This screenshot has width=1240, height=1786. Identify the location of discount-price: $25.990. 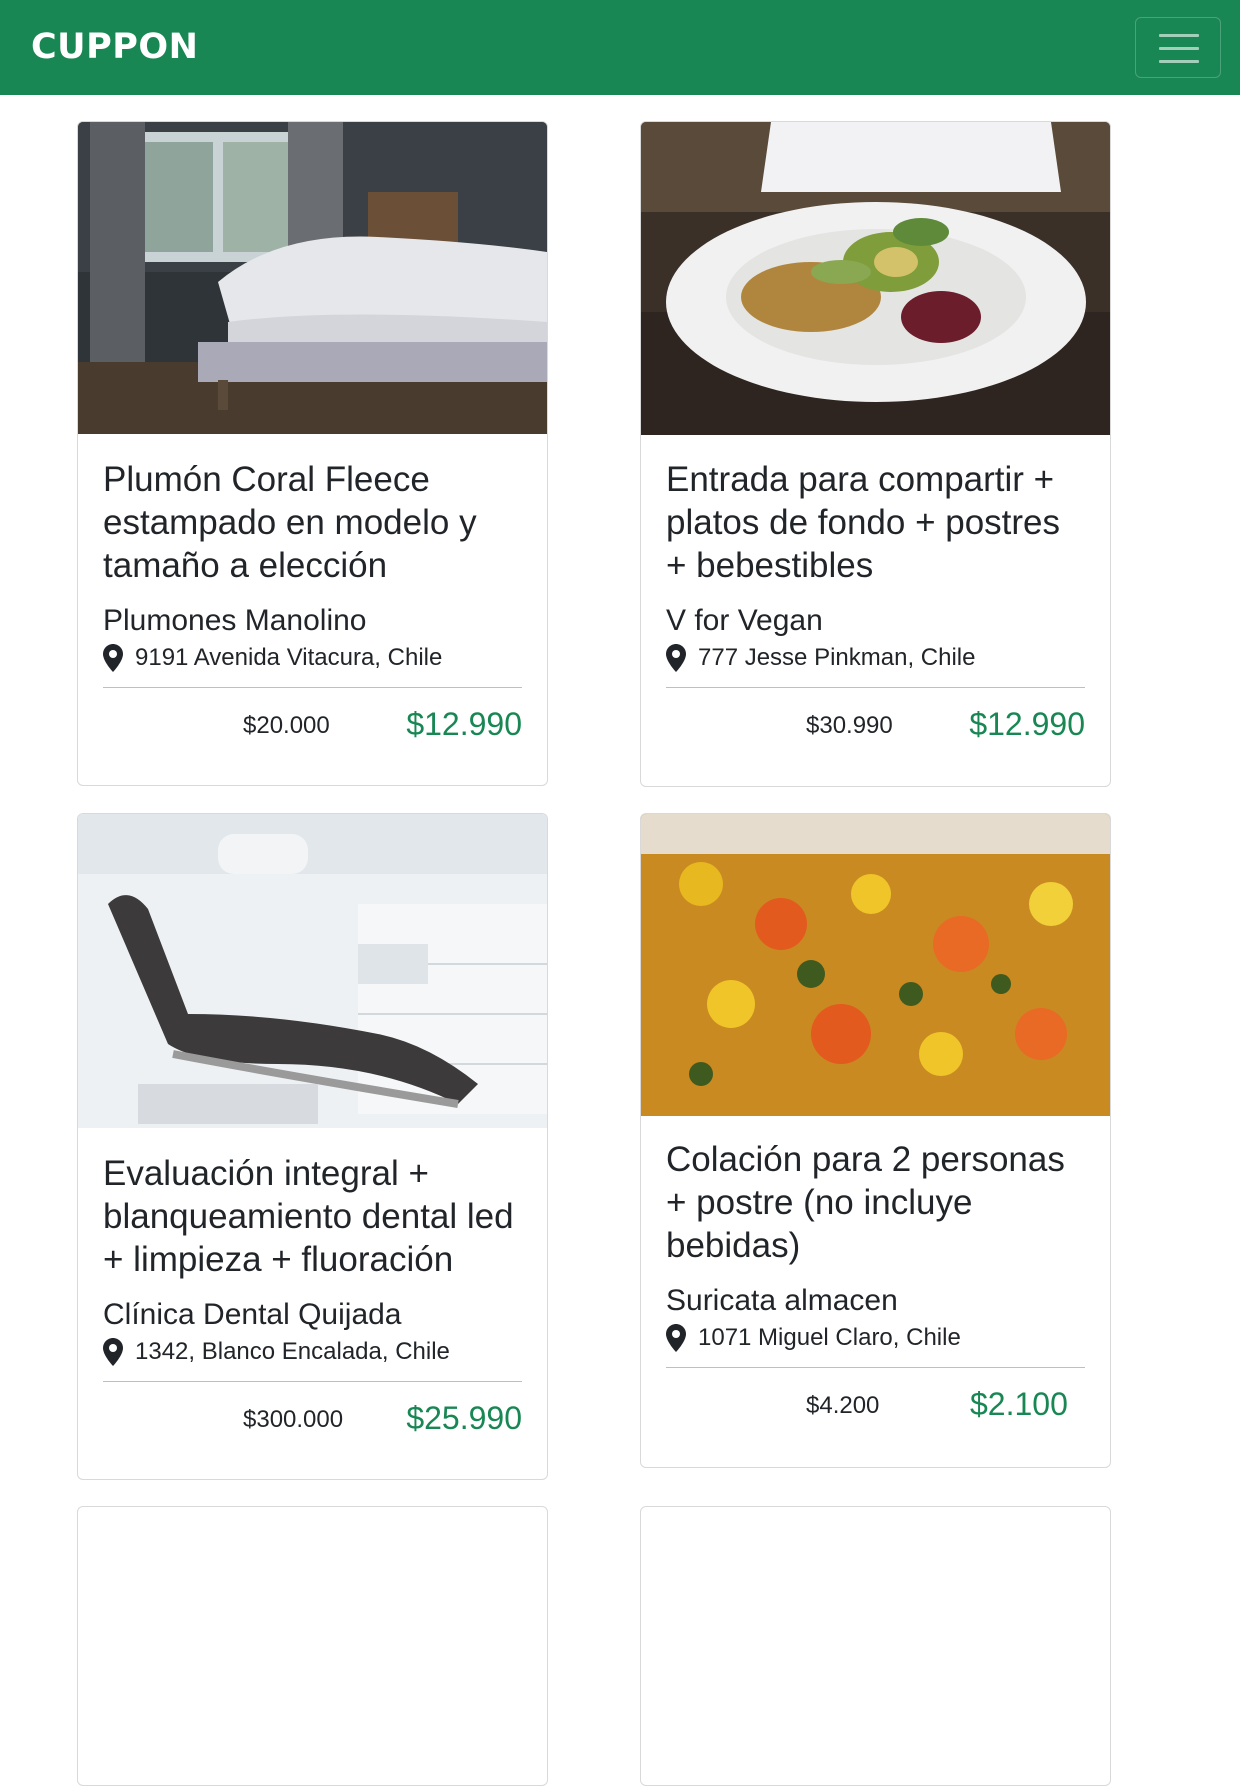
(464, 1418).